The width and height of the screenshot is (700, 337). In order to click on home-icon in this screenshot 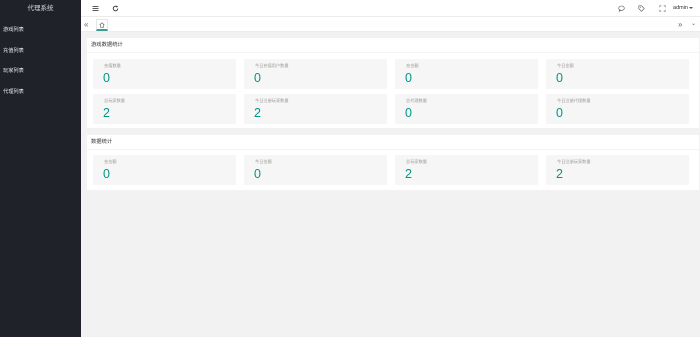, I will do `click(102, 25)`.